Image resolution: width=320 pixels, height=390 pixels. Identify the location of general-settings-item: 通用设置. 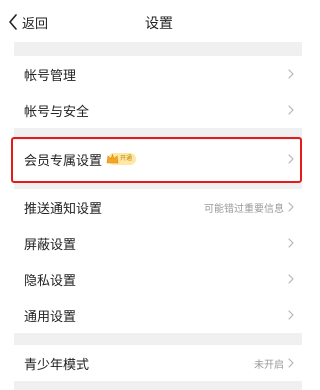
(158, 315).